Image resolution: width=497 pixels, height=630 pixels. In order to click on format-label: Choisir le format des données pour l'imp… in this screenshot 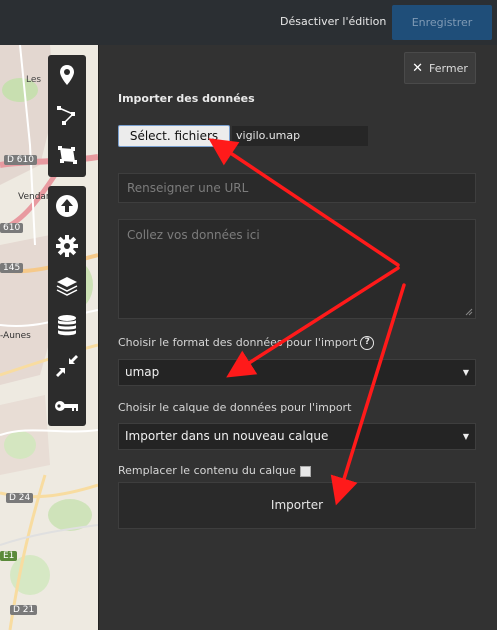, I will do `click(238, 342)`.